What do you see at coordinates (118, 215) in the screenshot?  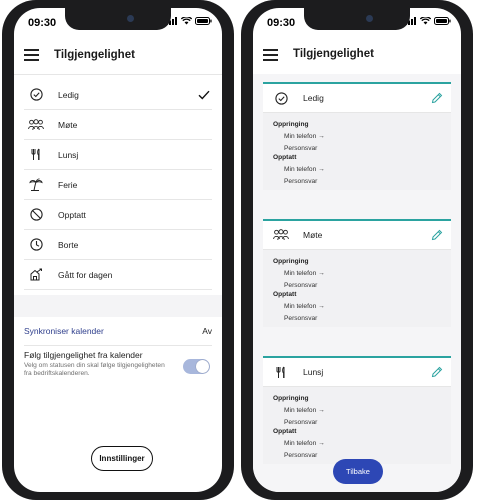 I see `status-item-opptatt: Opptatt` at bounding box center [118, 215].